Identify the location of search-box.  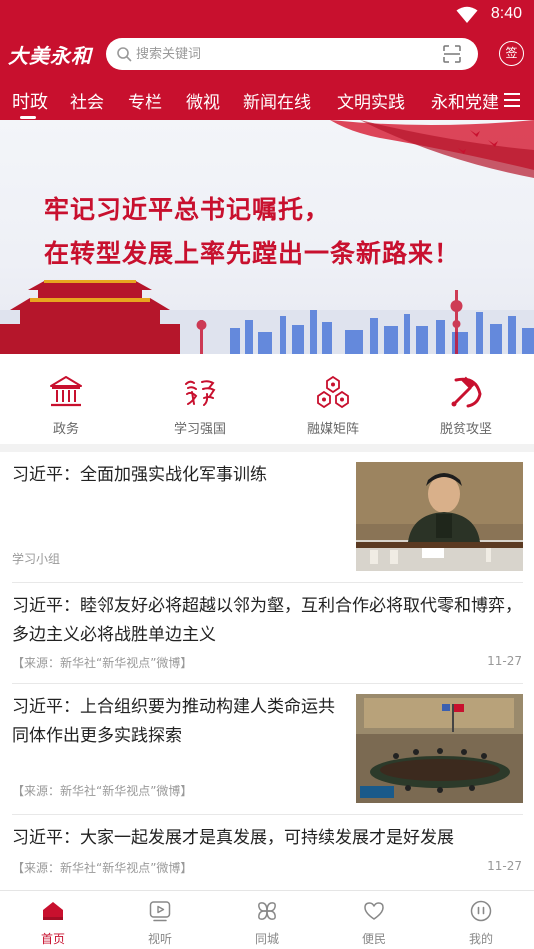
(292, 54).